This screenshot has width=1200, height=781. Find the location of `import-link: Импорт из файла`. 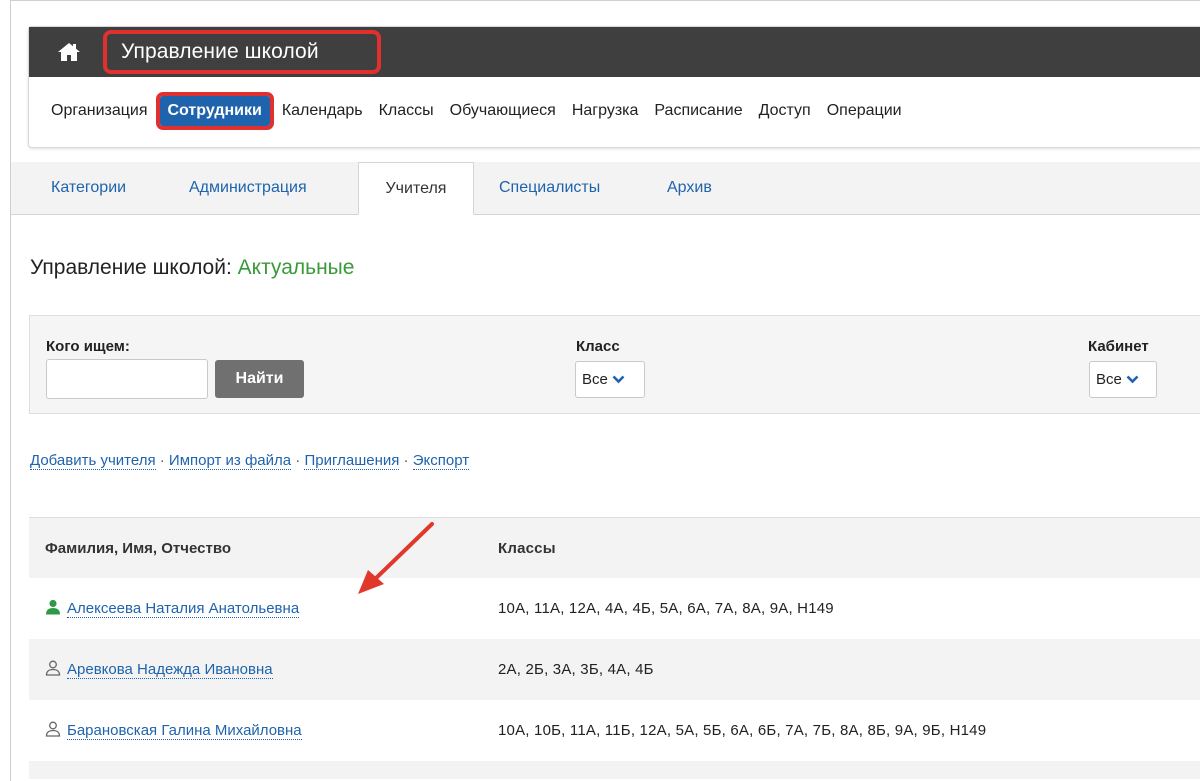

import-link: Импорт из файла is located at coordinates (230, 461).